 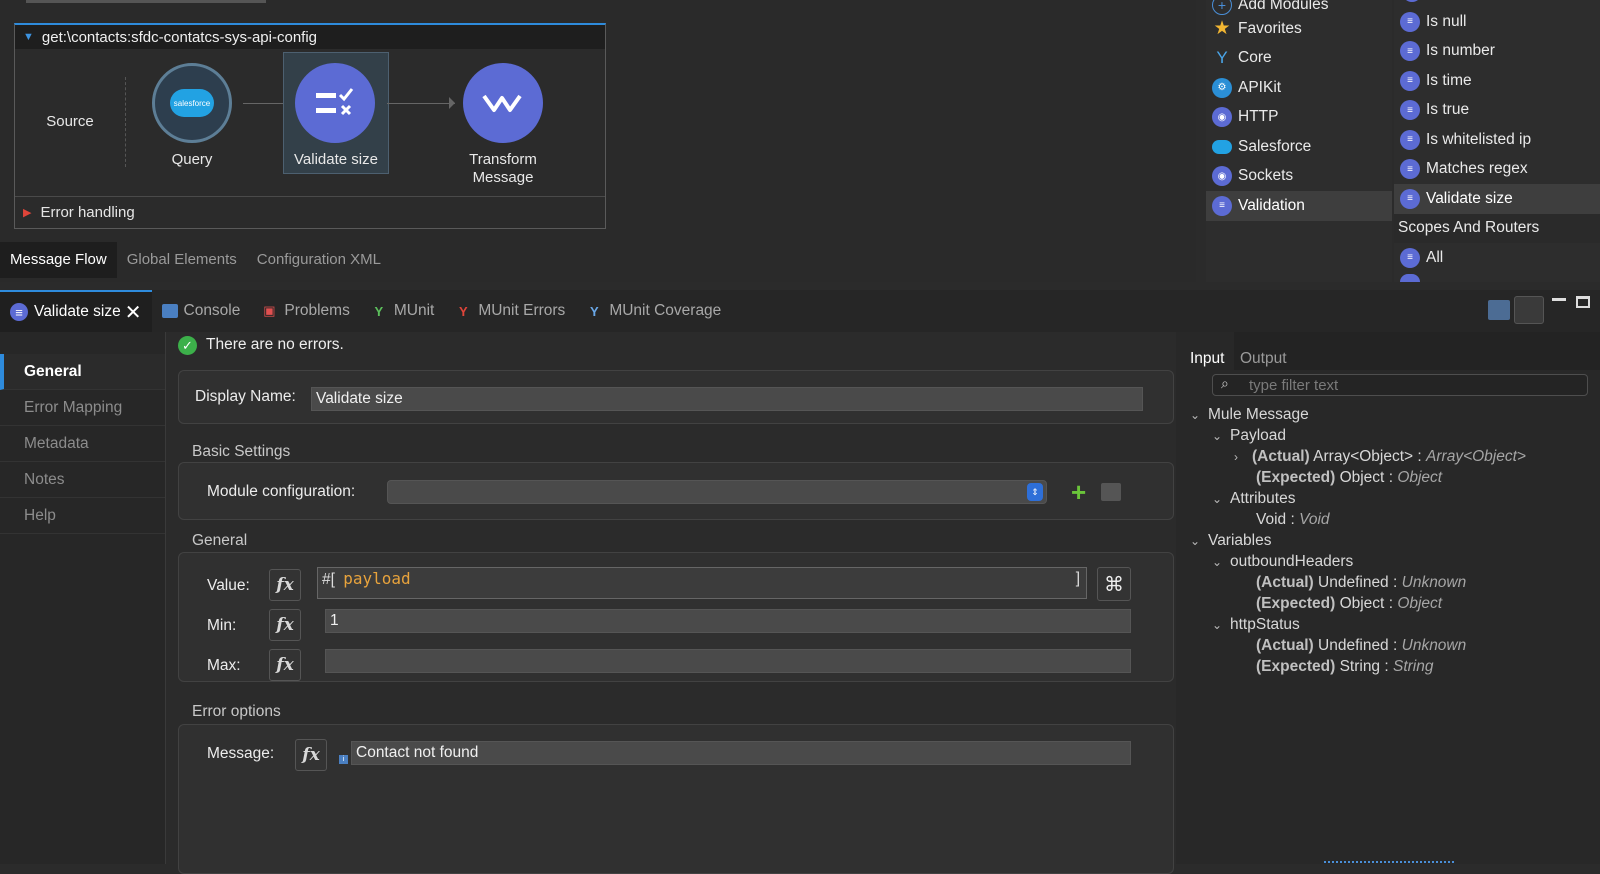 I want to click on nav-general: General, so click(x=82, y=372).